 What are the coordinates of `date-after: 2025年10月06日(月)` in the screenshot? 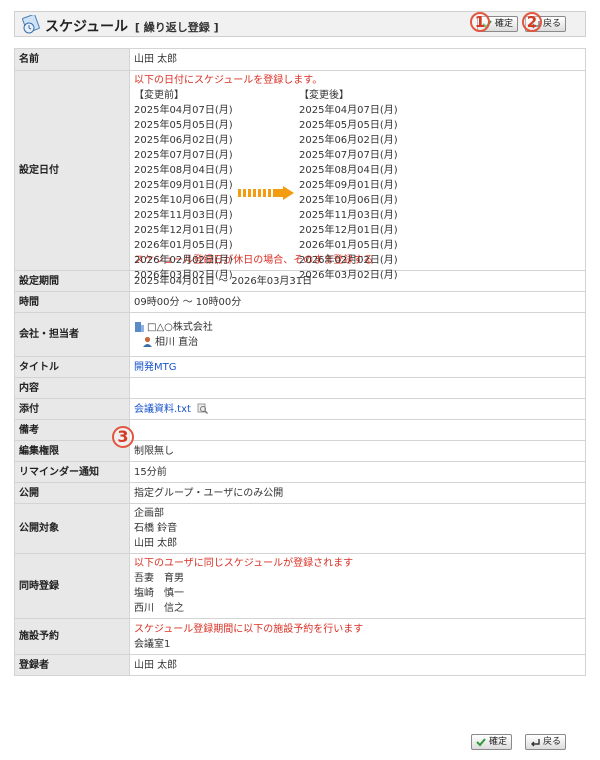 It's located at (348, 200).